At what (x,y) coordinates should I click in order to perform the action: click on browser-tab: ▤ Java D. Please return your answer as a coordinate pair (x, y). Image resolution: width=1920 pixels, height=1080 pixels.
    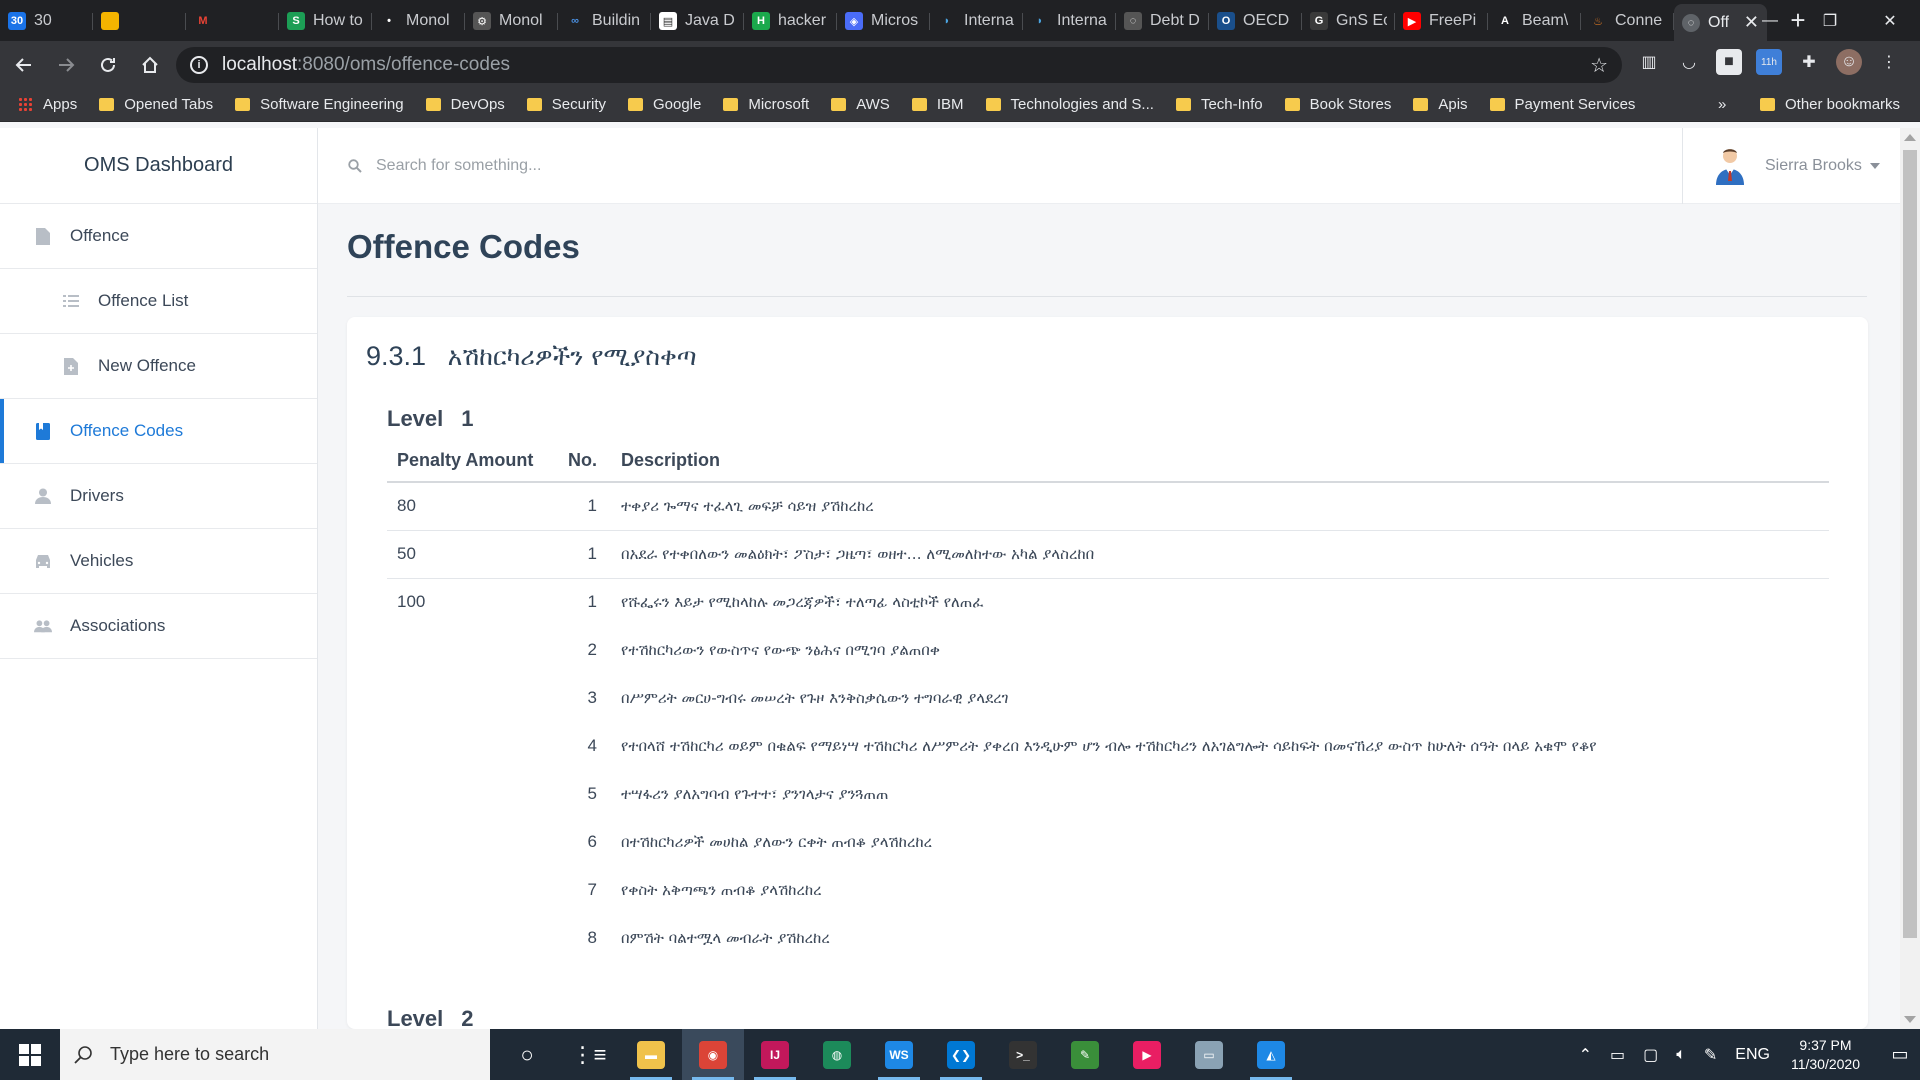
    Looking at the image, I should click on (697, 21).